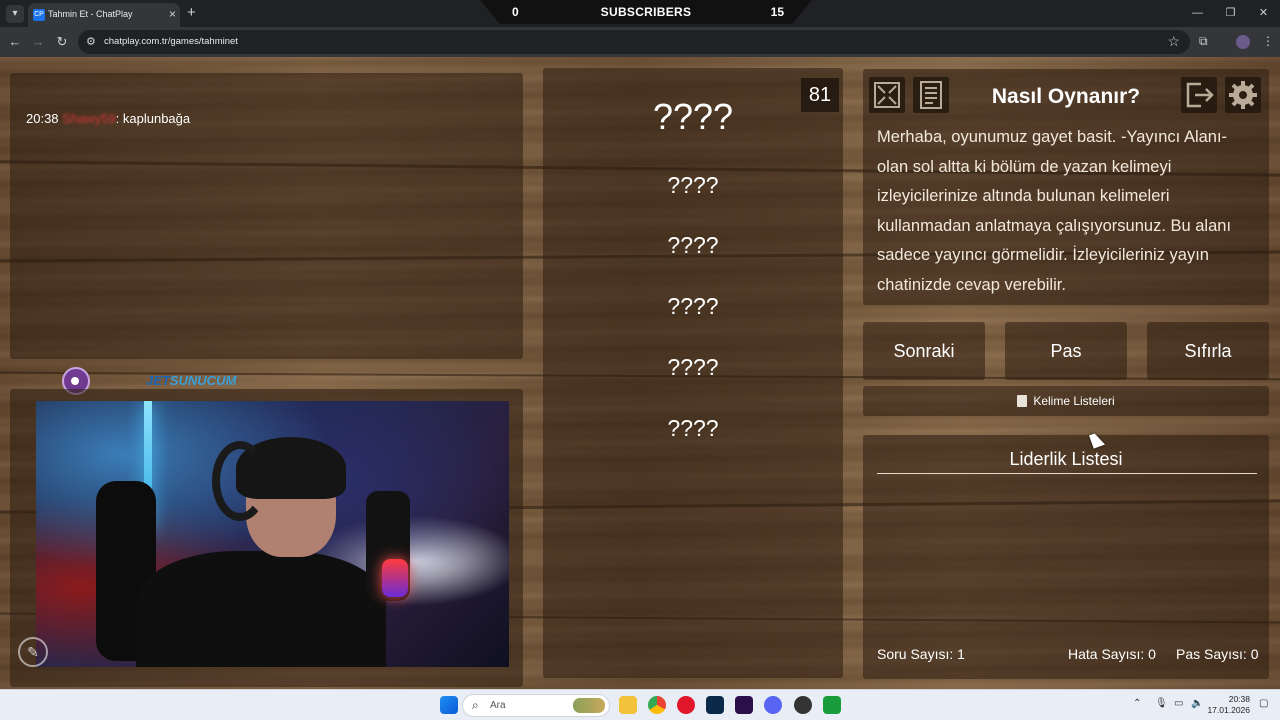 The height and width of the screenshot is (720, 1280). What do you see at coordinates (1199, 95) in the screenshot?
I see `exit-icon` at bounding box center [1199, 95].